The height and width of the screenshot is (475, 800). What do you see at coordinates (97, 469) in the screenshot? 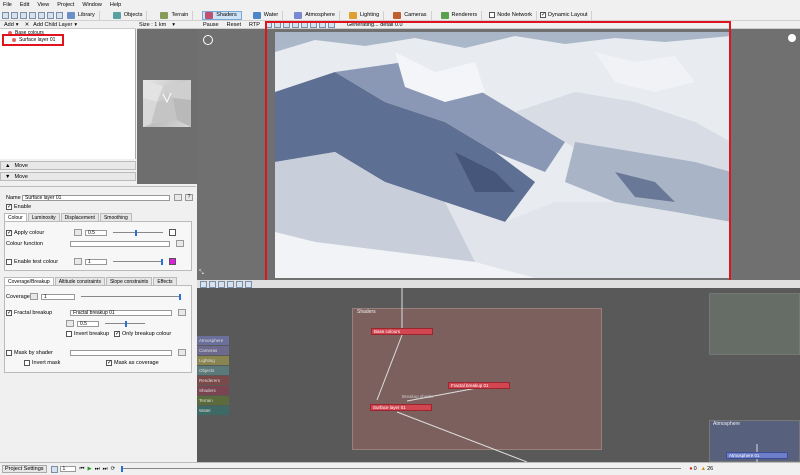
I see `next-frame-icon: ⏭` at bounding box center [97, 469].